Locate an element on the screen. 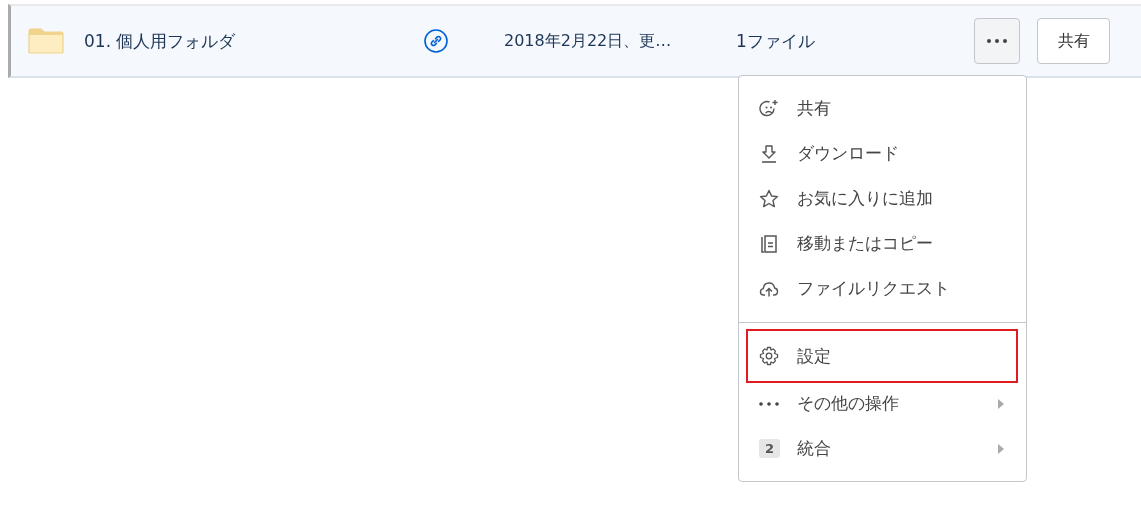 The height and width of the screenshot is (517, 1141). copy-icon is located at coordinates (769, 243).